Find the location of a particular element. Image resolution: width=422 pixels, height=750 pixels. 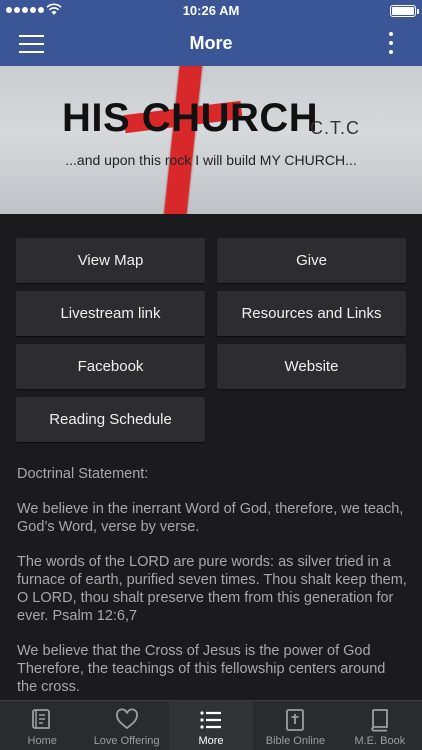

tab-label: More is located at coordinates (211, 741).